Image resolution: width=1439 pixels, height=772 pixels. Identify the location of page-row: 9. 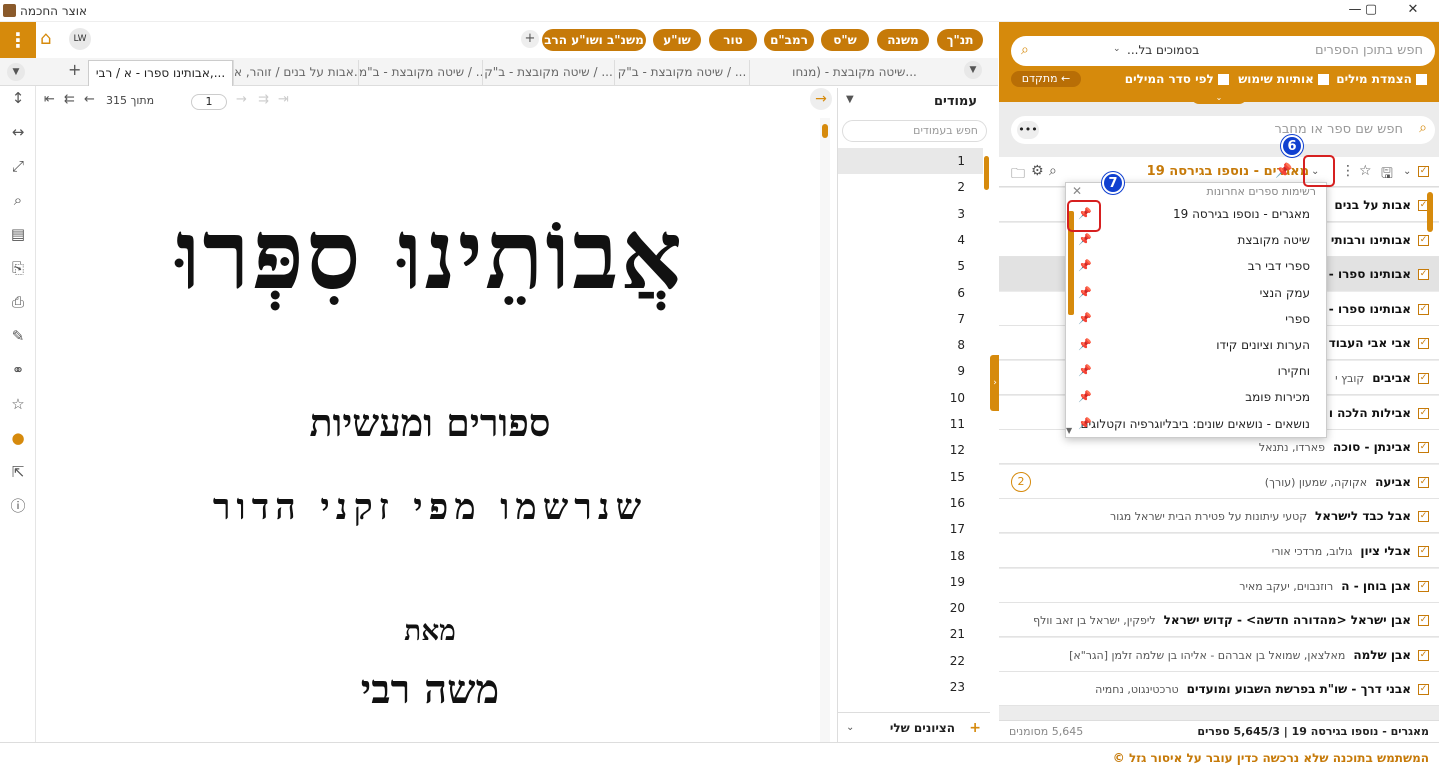
(910, 371).